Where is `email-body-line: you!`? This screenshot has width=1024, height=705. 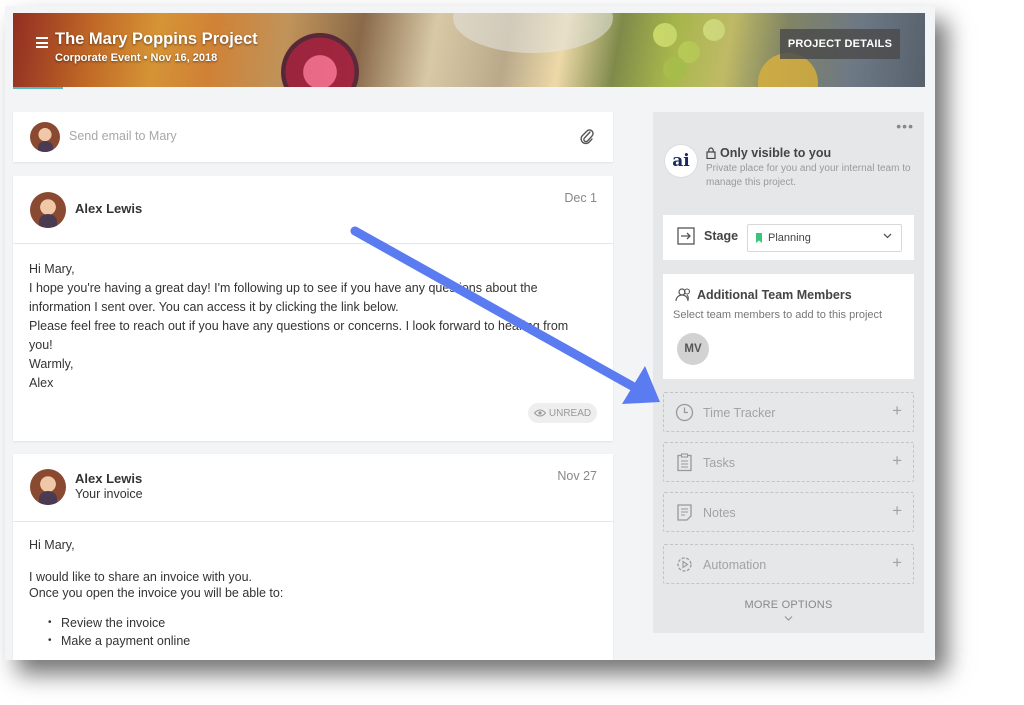
email-body-line: you! is located at coordinates (41, 345).